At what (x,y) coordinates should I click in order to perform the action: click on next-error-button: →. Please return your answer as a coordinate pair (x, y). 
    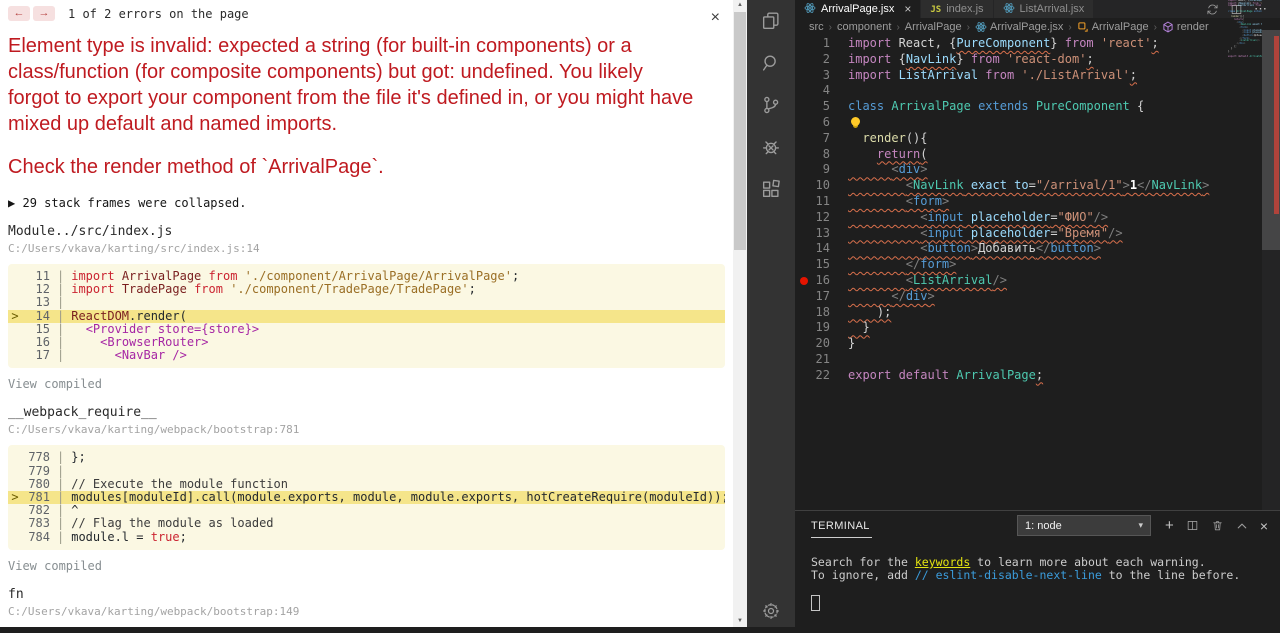
    Looking at the image, I should click on (44, 13).